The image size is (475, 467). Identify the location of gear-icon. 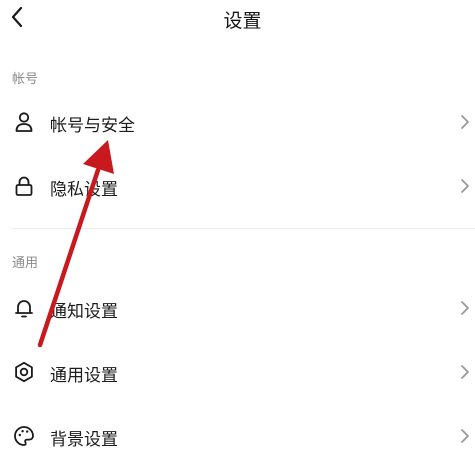
(24, 372).